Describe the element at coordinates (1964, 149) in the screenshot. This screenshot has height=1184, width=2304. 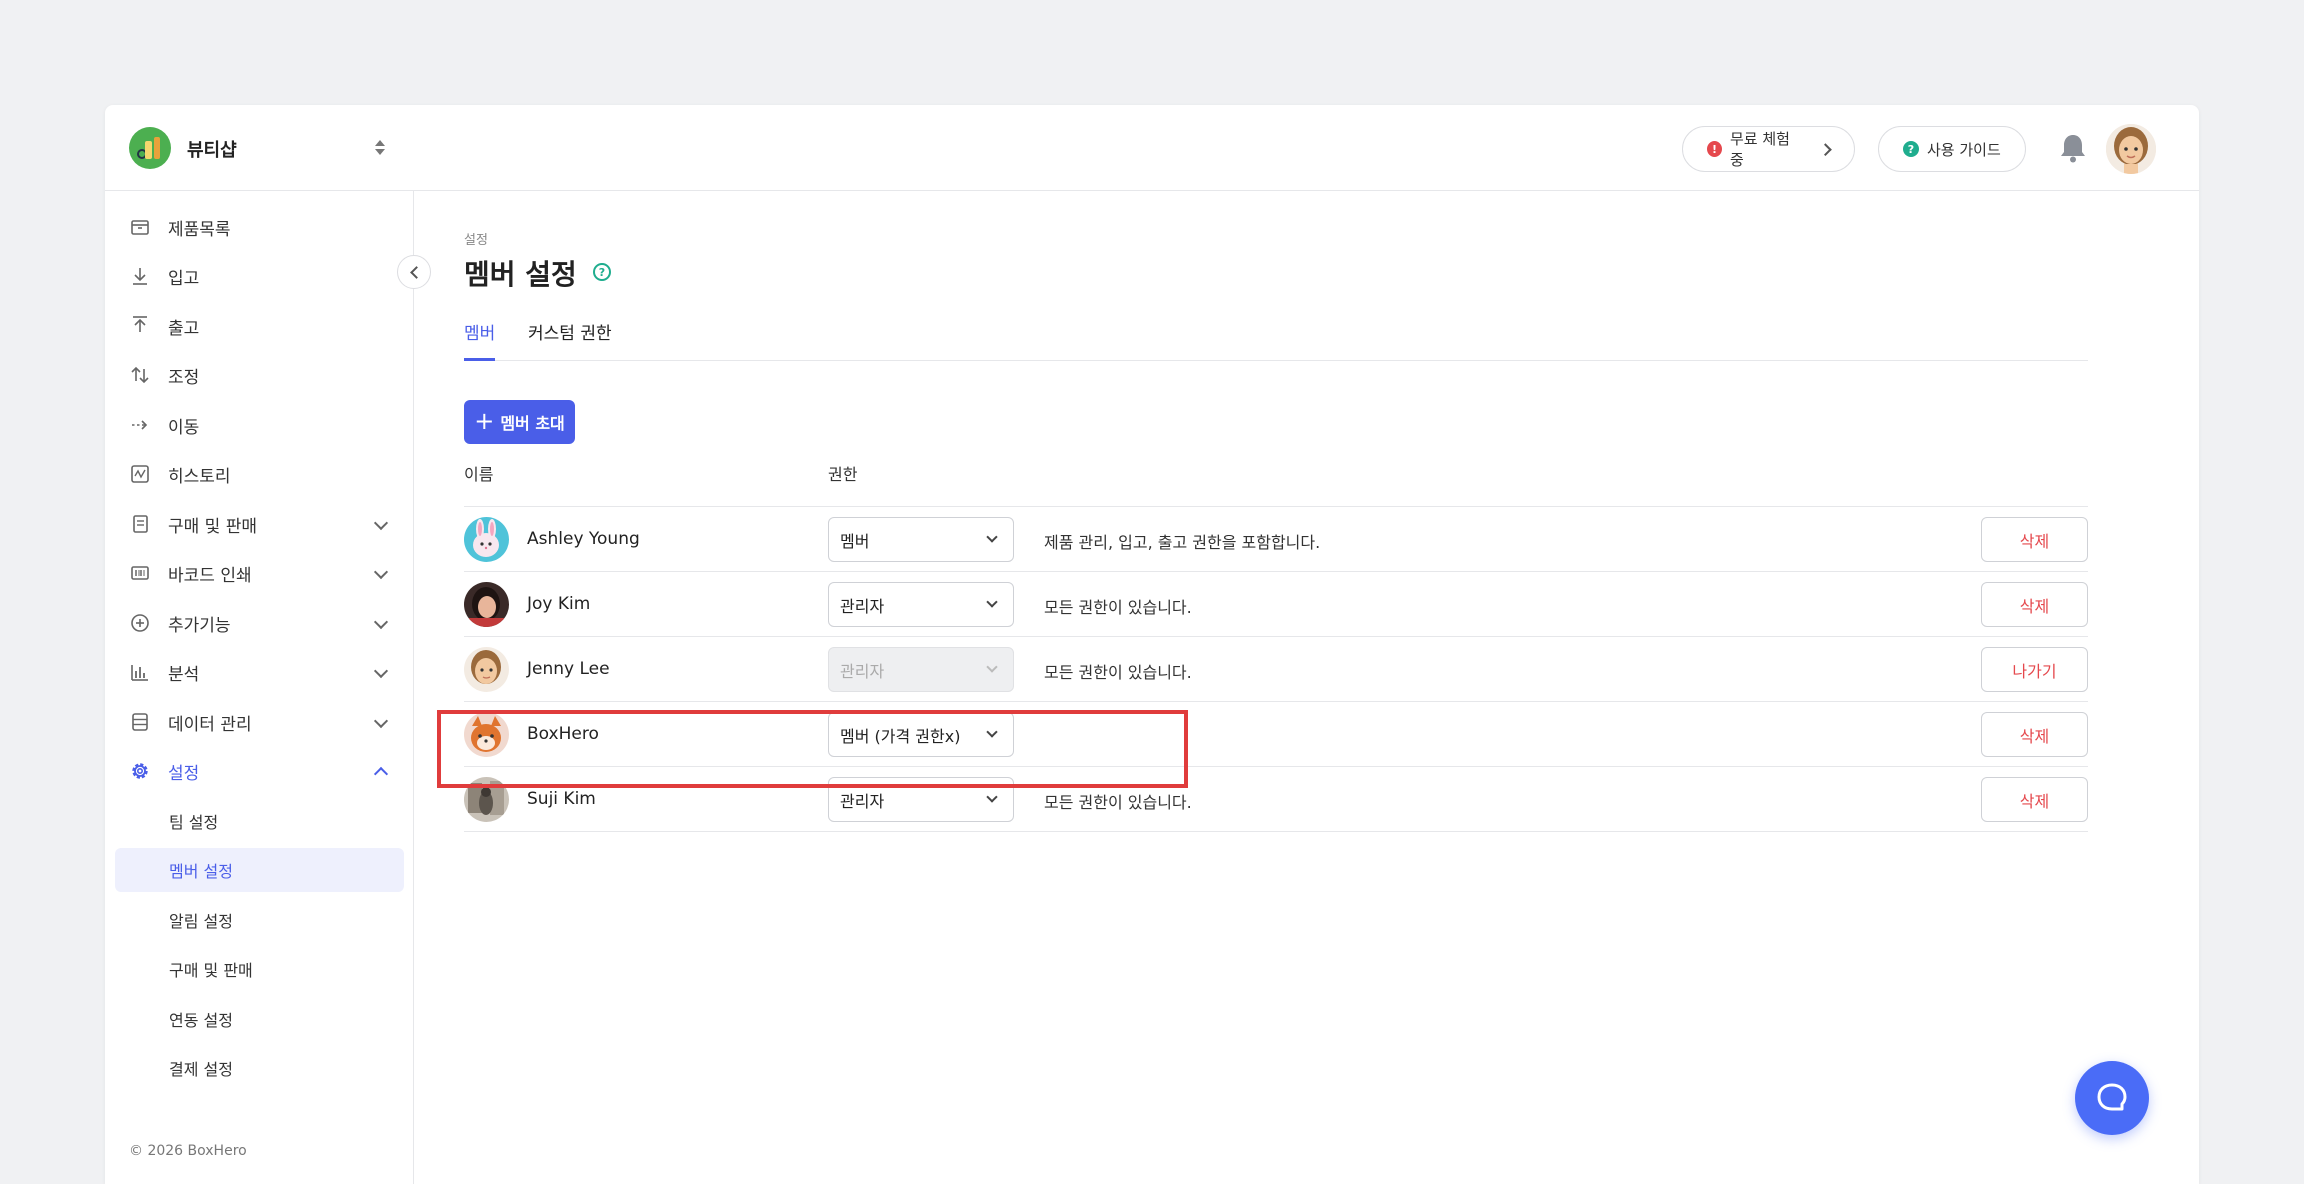
I see `user-guide-label: 사용 가이드` at that location.